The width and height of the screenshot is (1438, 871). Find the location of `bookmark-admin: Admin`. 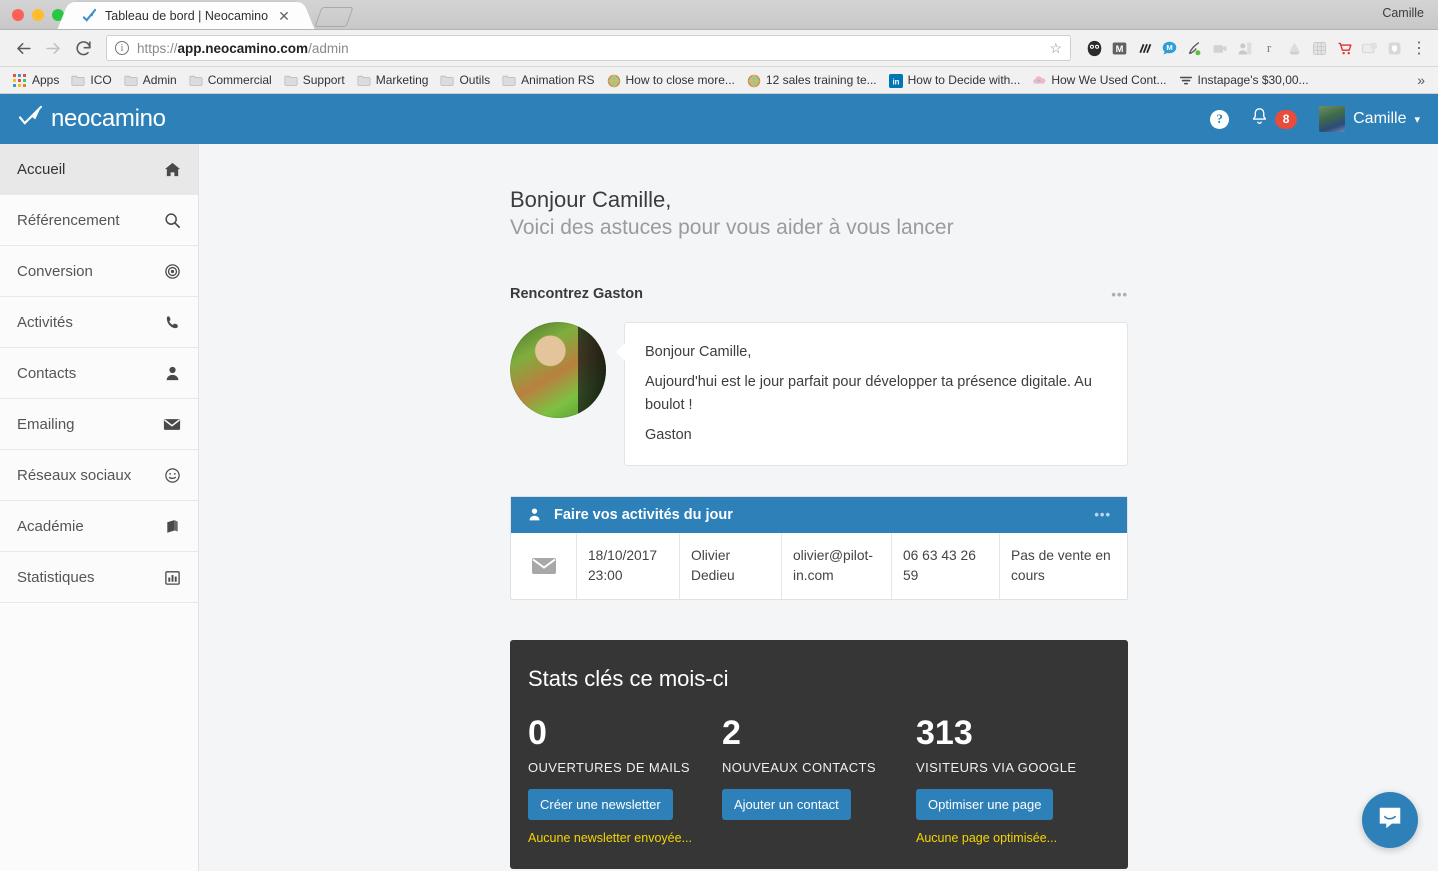

bookmark-admin: Admin is located at coordinates (150, 80).